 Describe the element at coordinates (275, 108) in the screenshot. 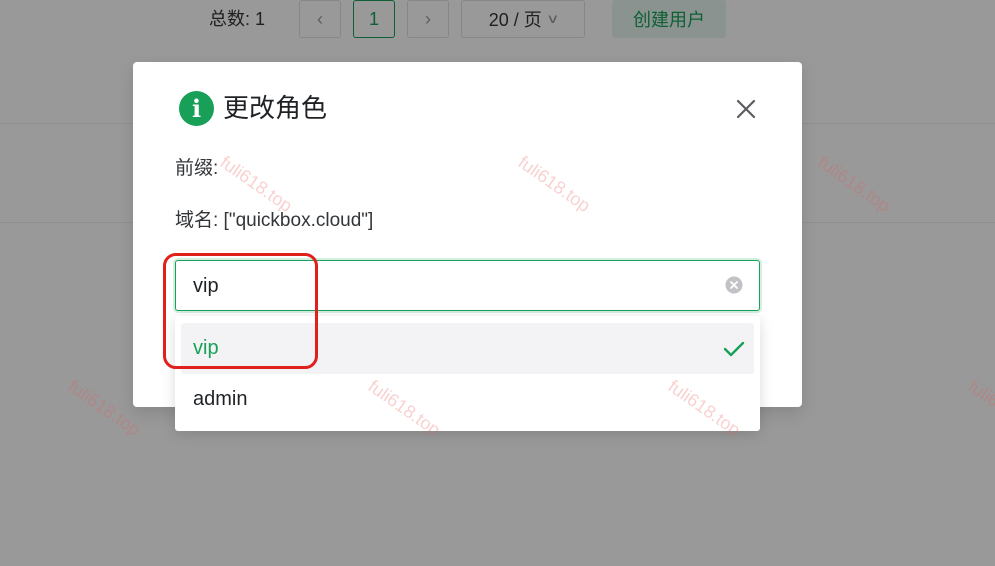

I see `dialog-title: 更改角色` at that location.